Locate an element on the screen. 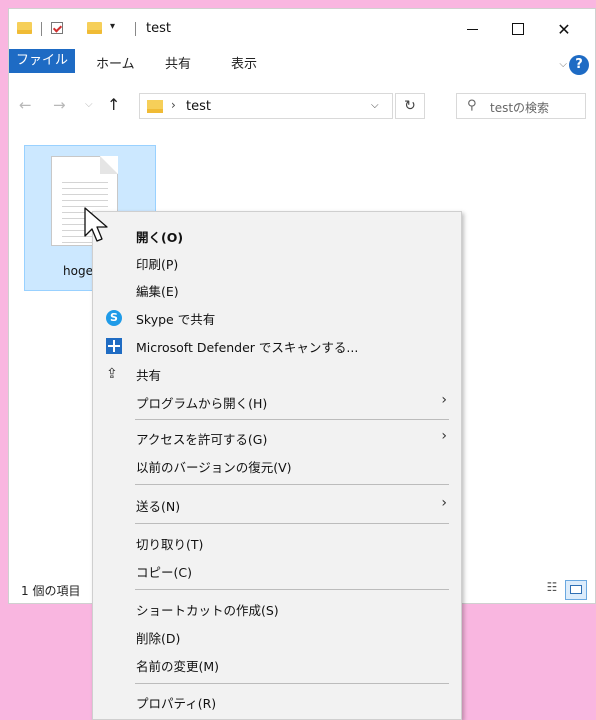 The height and width of the screenshot is (720, 596). defender-icon is located at coordinates (114, 346).